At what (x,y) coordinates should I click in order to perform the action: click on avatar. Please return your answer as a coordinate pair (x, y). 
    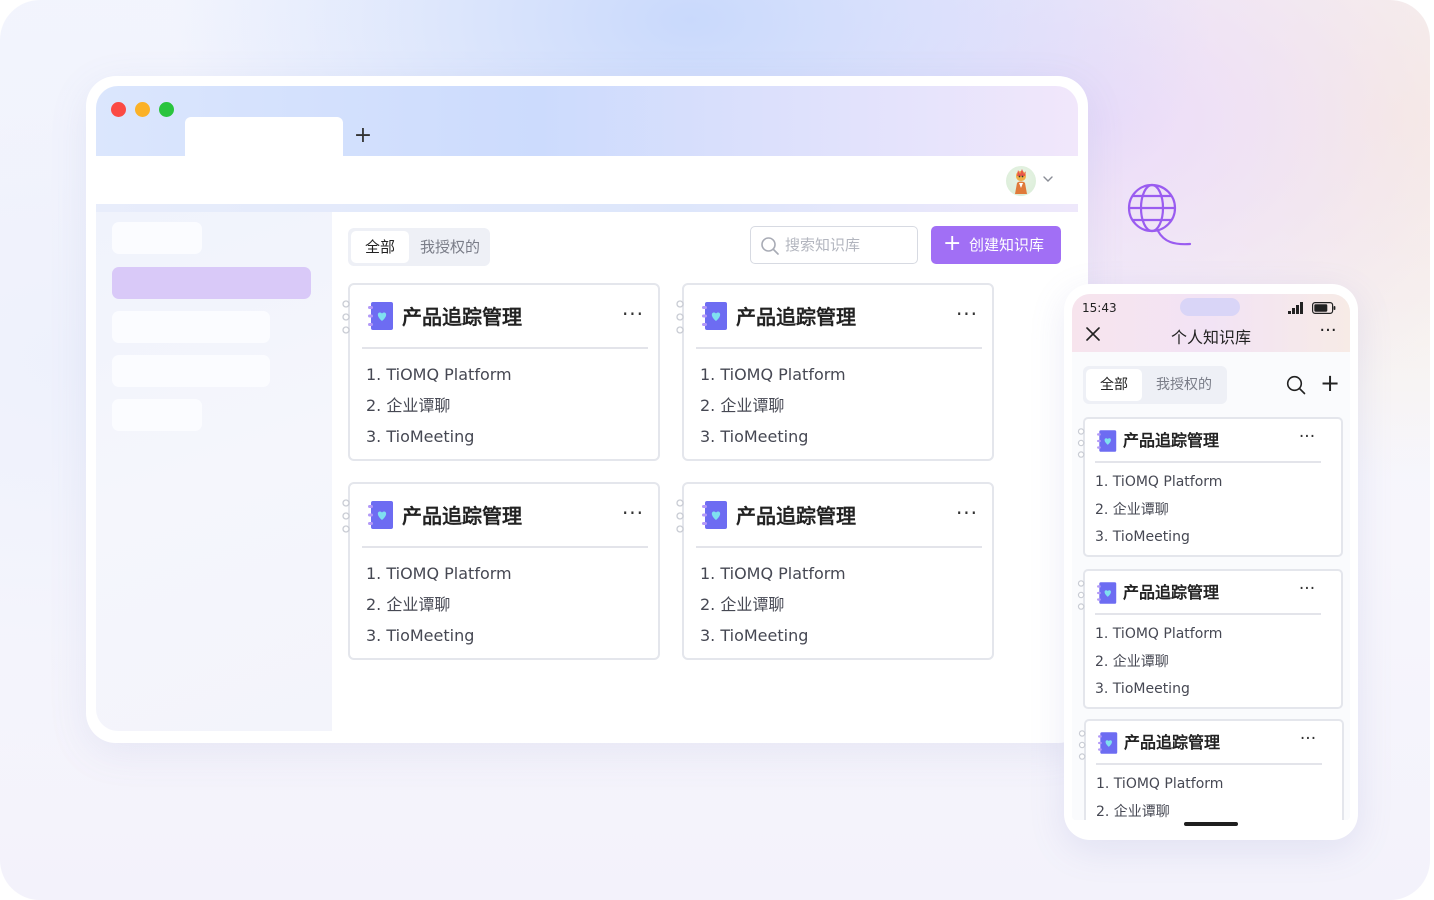
    Looking at the image, I should click on (1021, 181).